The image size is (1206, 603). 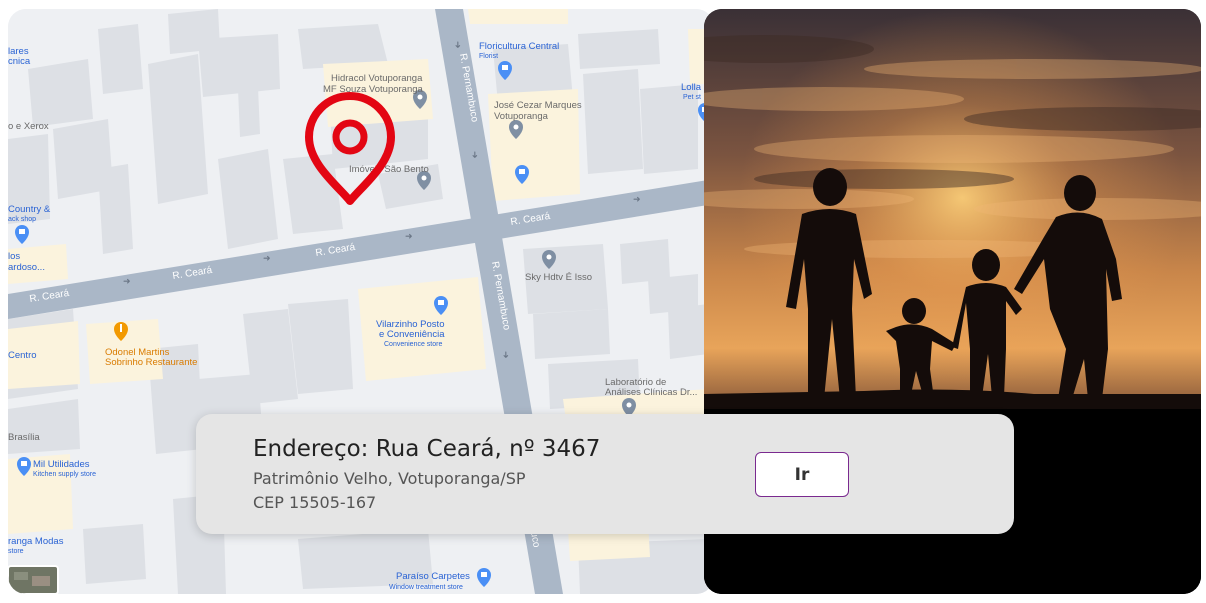 I want to click on place-label-centro: Centro, so click(x=22, y=355).